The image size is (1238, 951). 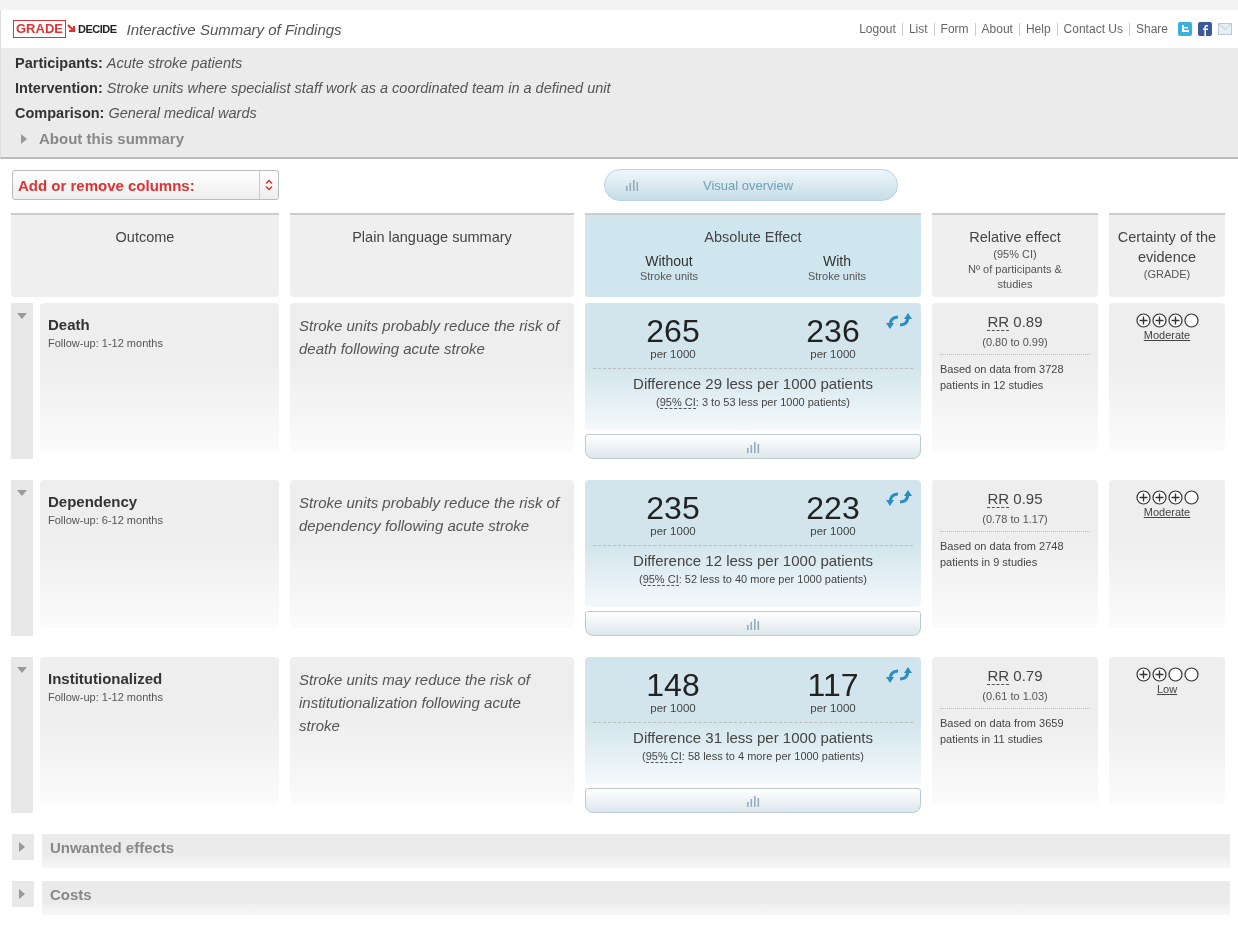 What do you see at coordinates (753, 402) in the screenshot?
I see `confidence-interval-text: (95% CI: 3 to 53 less per 1000 patients)` at bounding box center [753, 402].